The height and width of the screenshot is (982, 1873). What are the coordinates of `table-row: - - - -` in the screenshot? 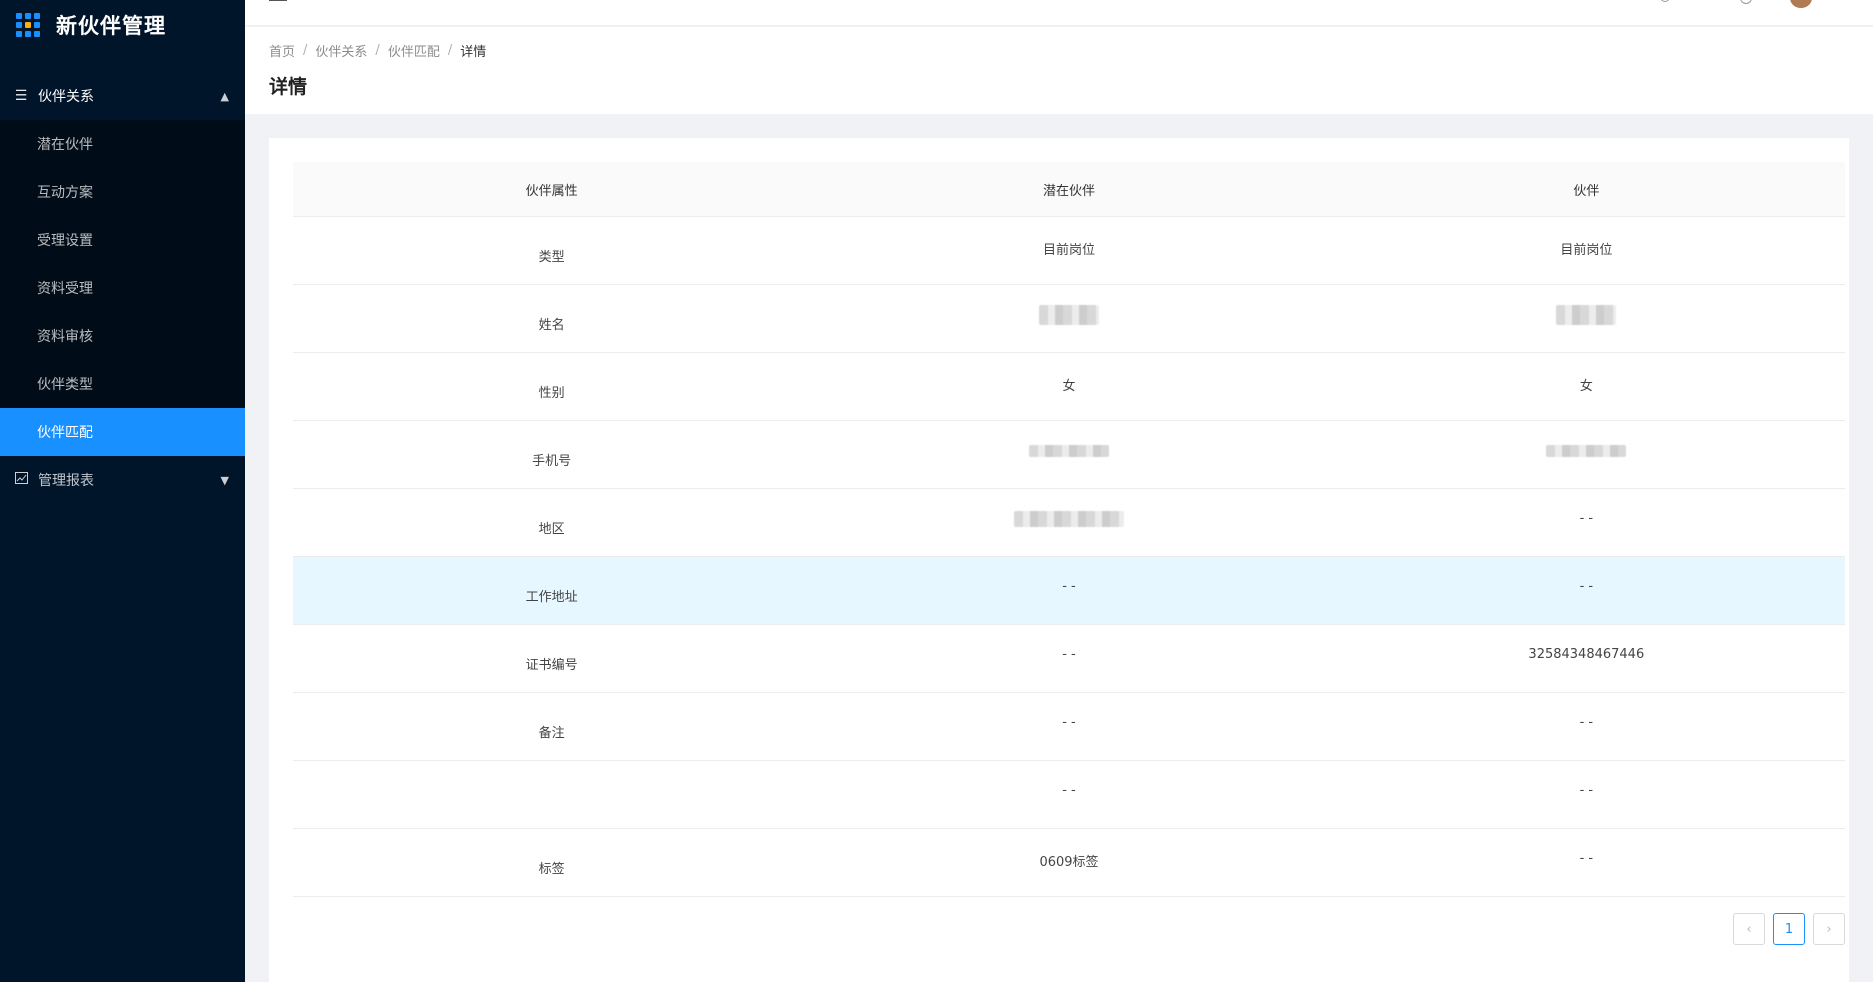 It's located at (1069, 795).